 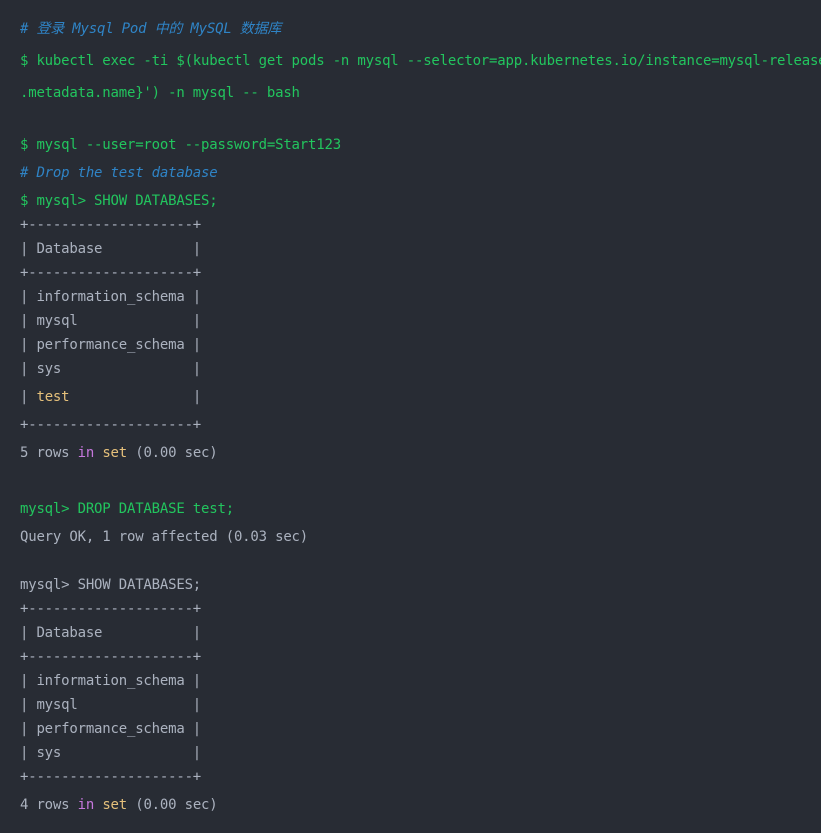 I want to click on comment-login: # 登录 Mysql Pod 中的 MySQL 数据库, so click(x=151, y=29).